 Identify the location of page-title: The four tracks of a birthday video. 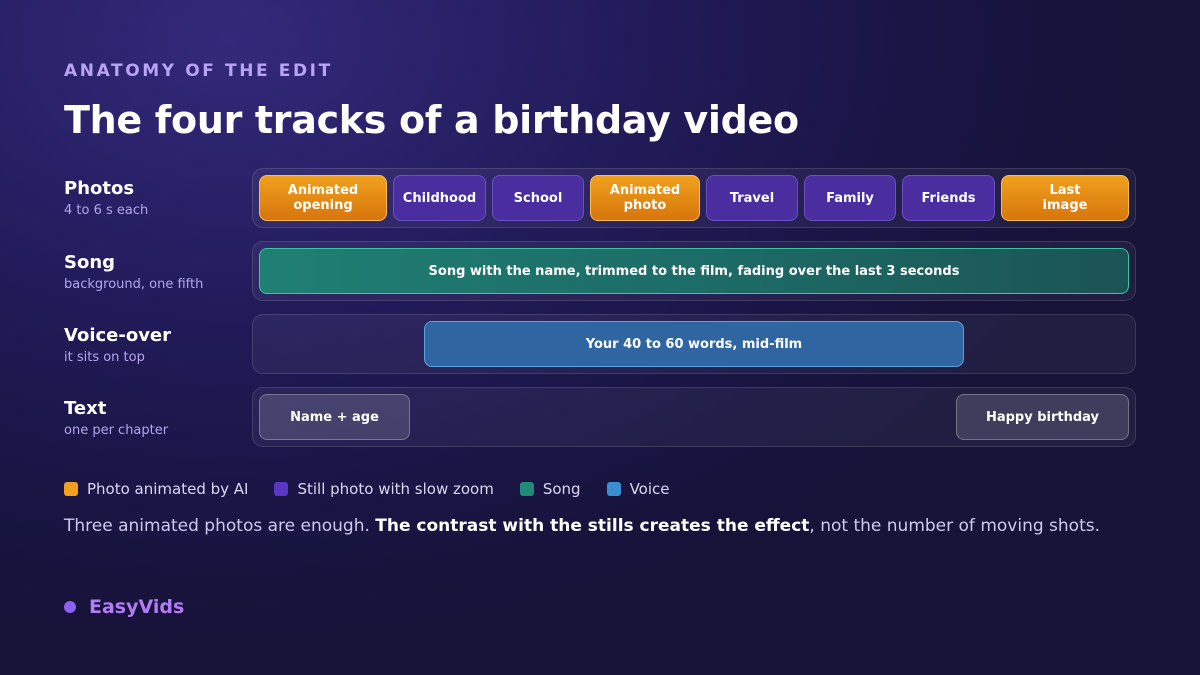
(431, 120).